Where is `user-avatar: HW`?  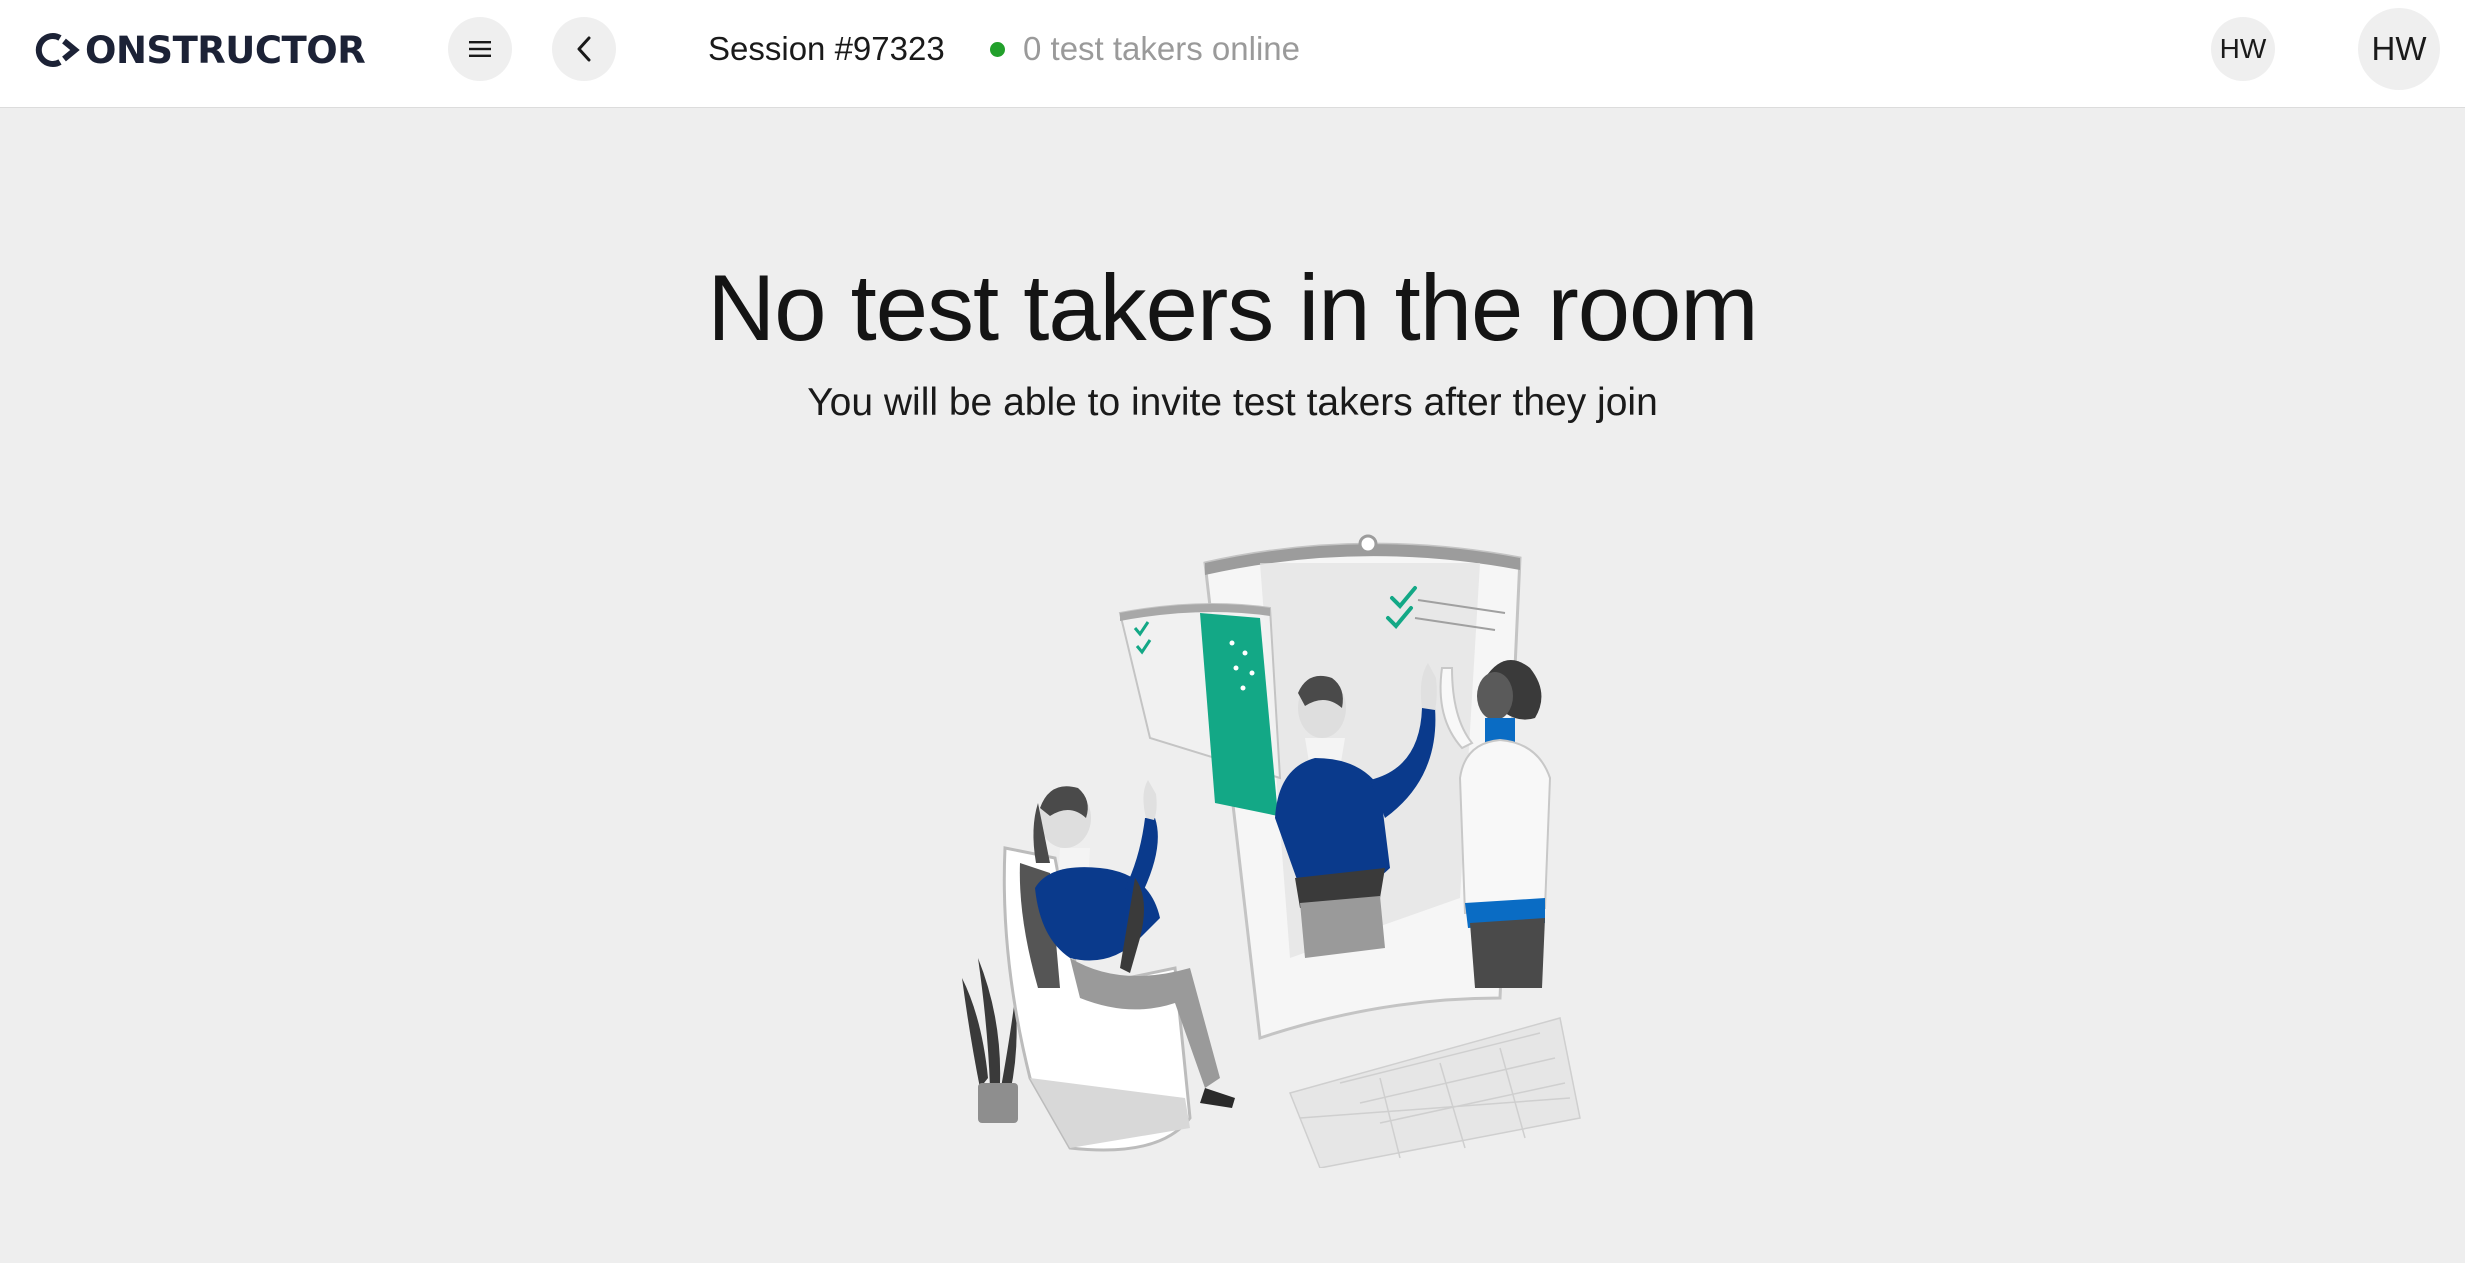 user-avatar: HW is located at coordinates (2399, 49).